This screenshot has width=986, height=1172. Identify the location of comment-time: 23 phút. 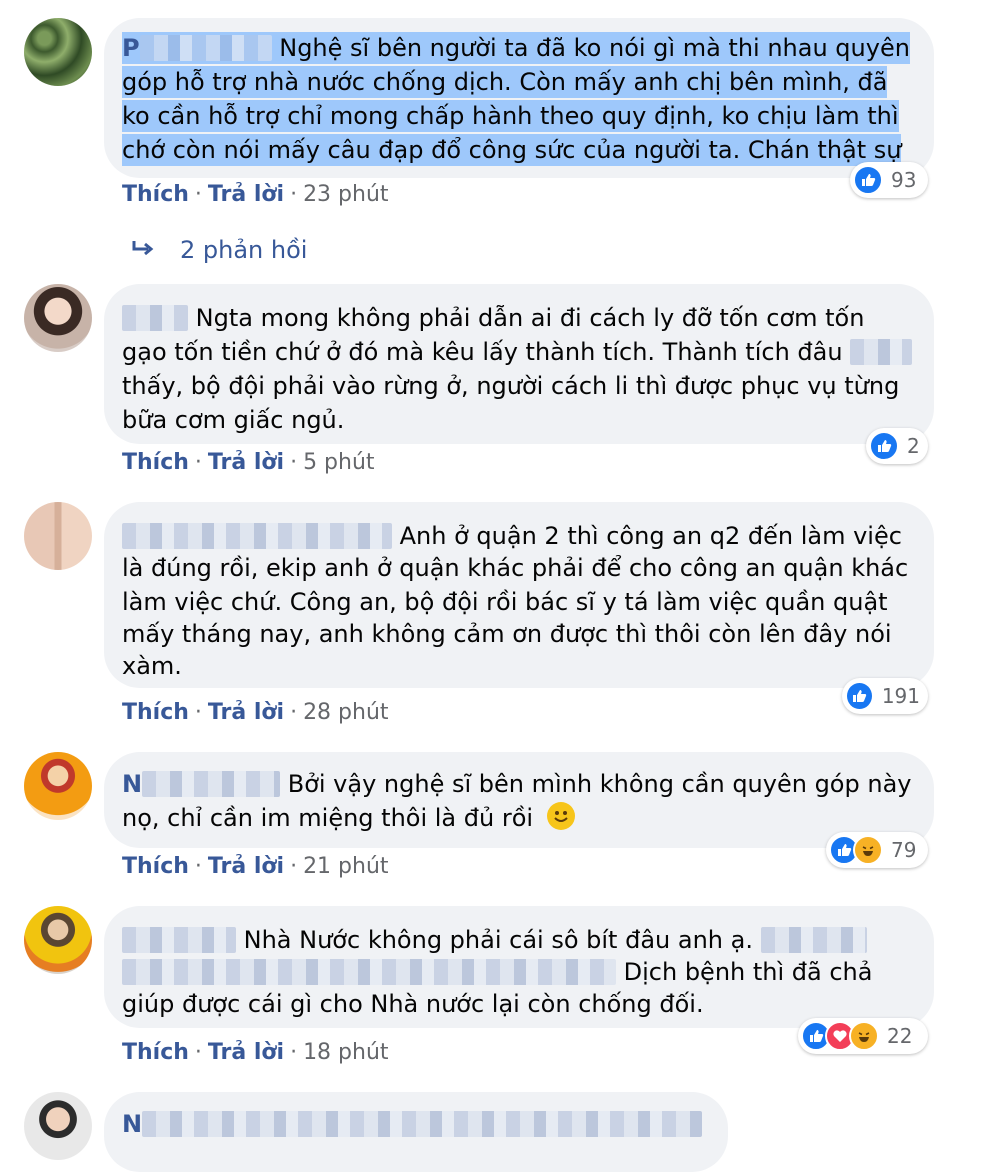
(345, 194).